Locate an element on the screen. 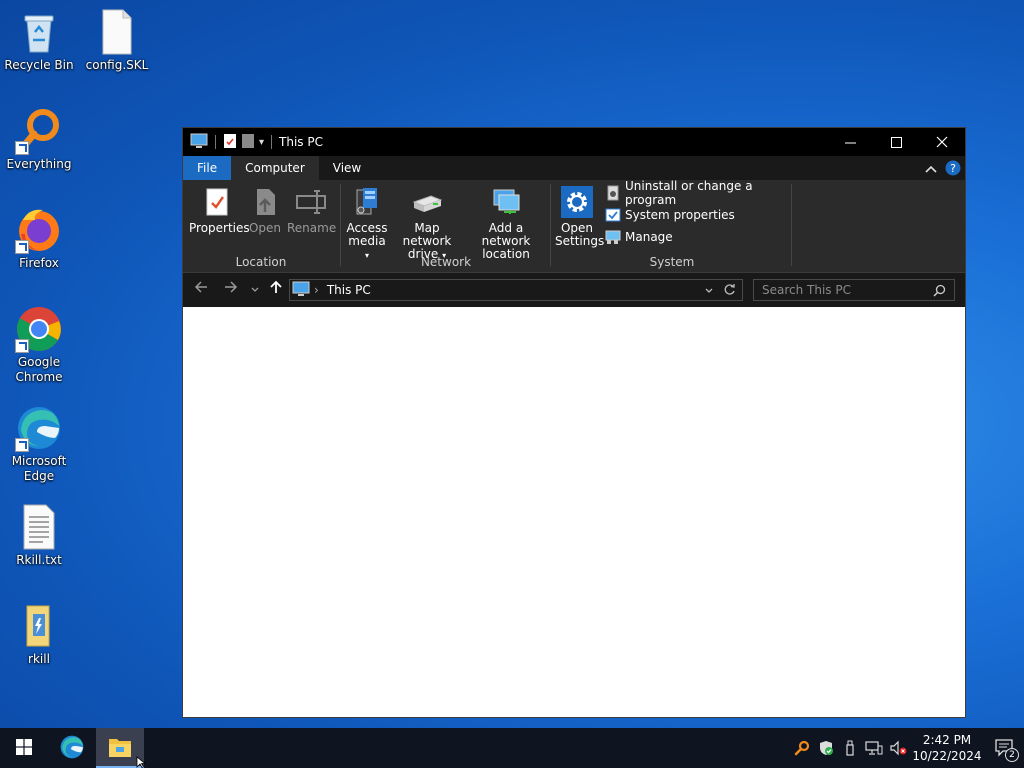 This screenshot has height=768, width=1024. open-label: Open is located at coordinates (265, 228).